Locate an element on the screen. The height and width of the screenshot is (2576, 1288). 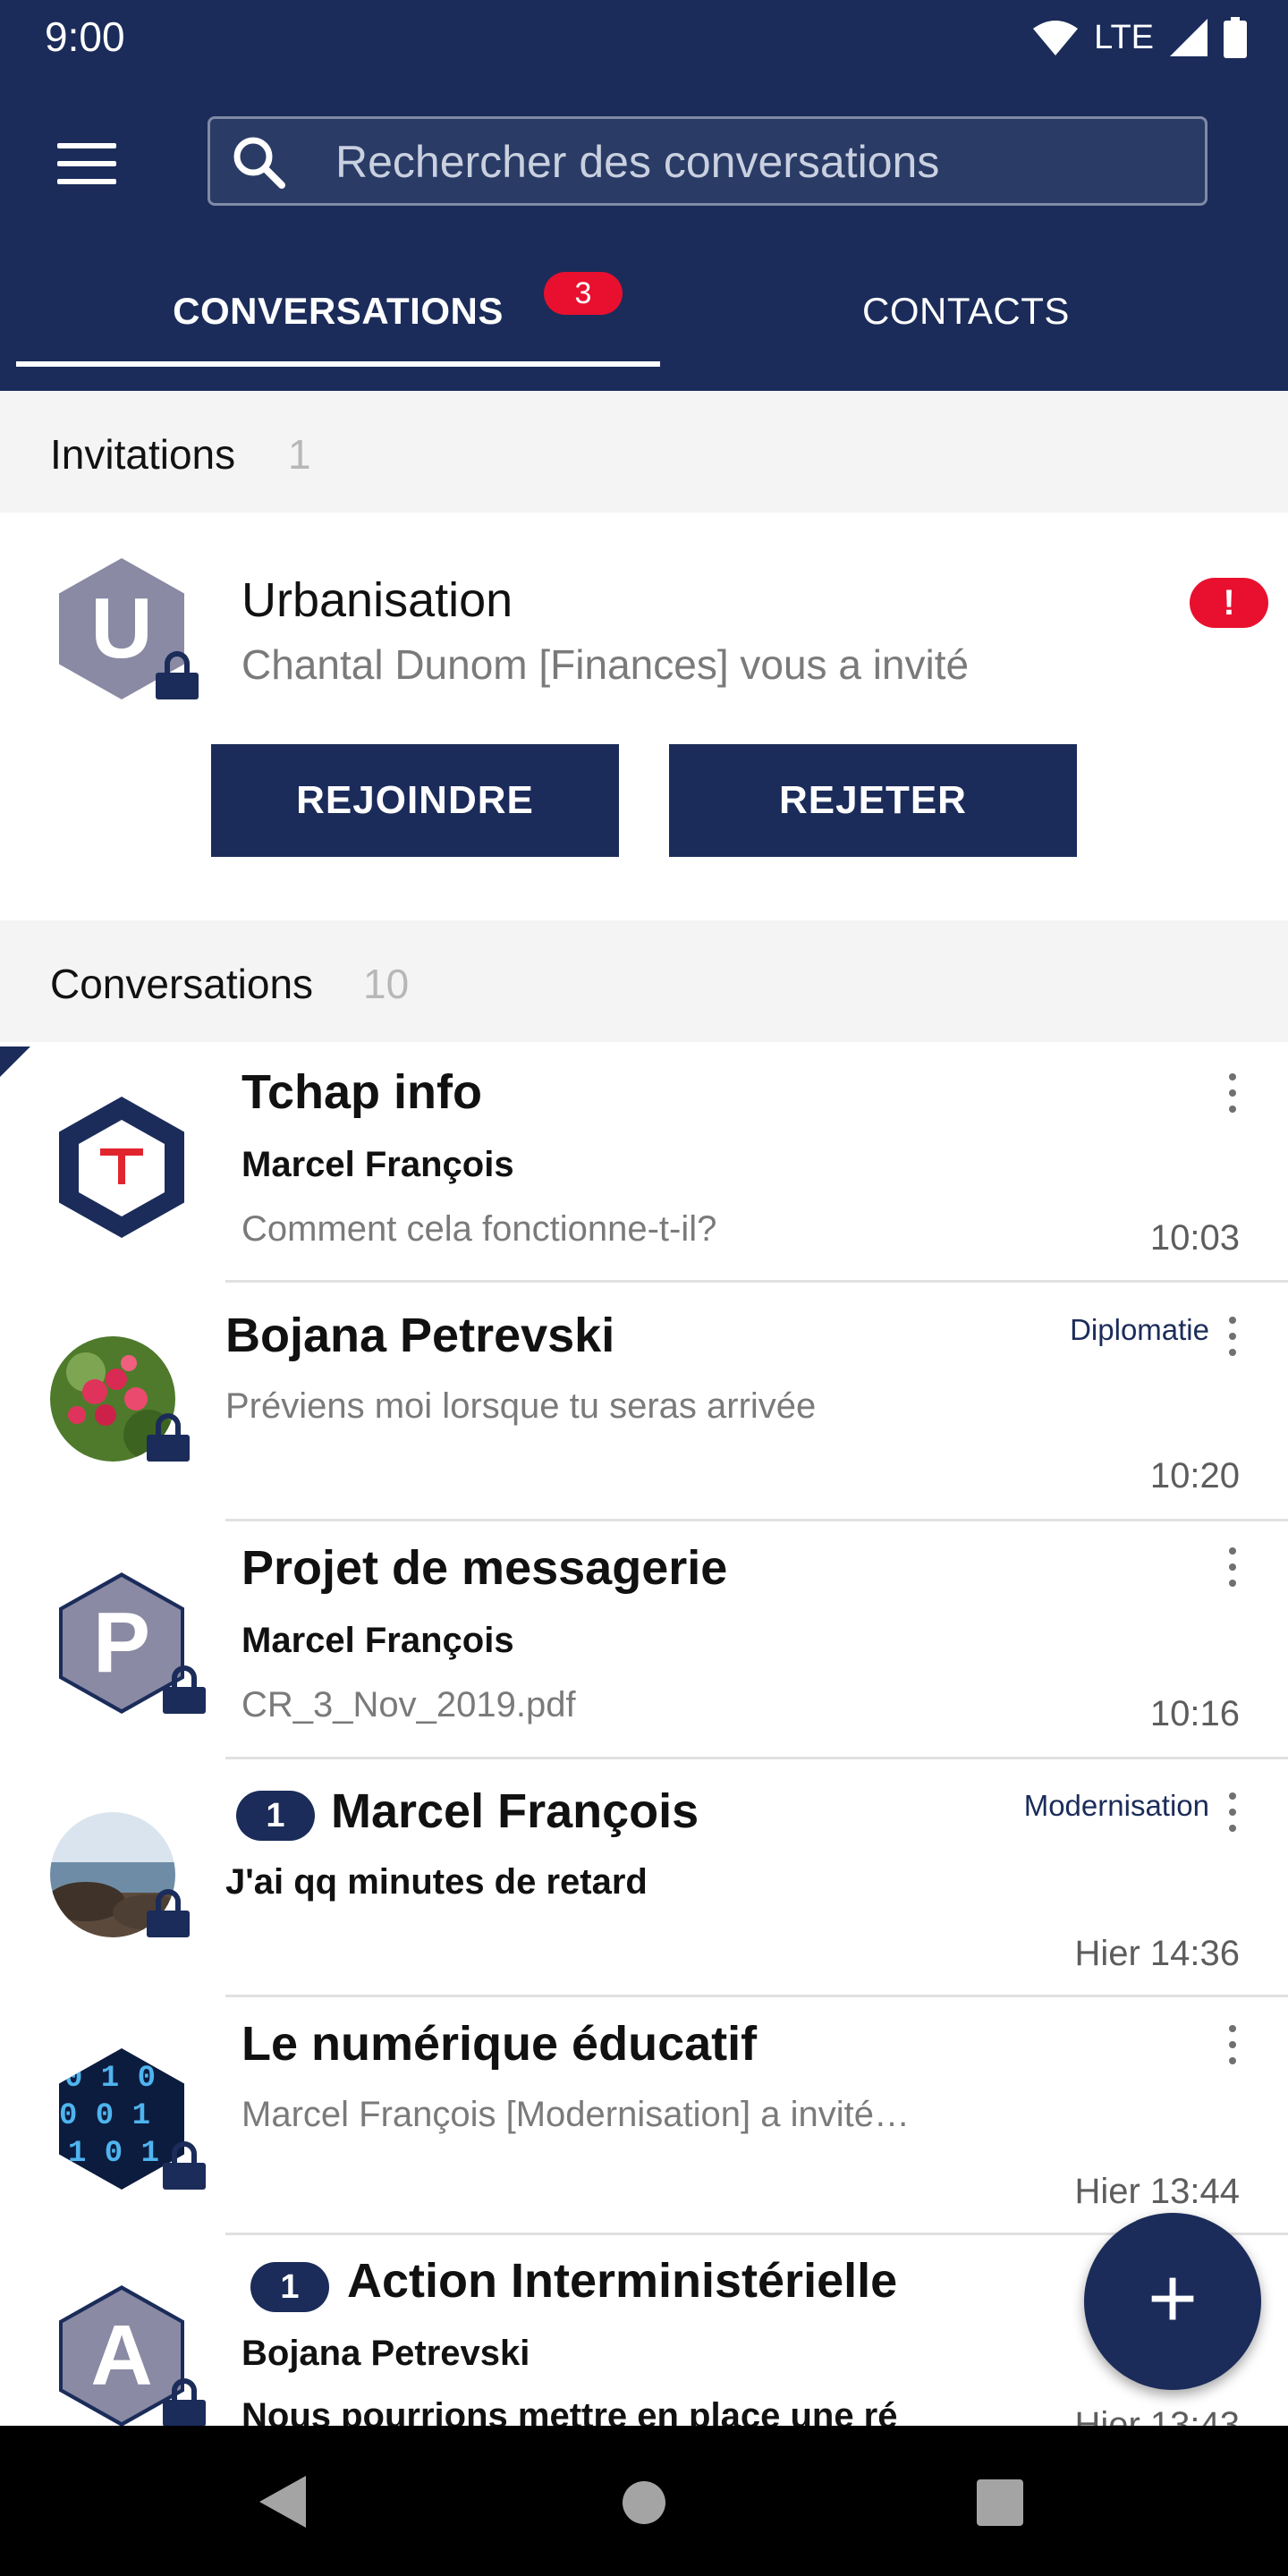
invitations-header: Invitations 1 is located at coordinates (644, 452).